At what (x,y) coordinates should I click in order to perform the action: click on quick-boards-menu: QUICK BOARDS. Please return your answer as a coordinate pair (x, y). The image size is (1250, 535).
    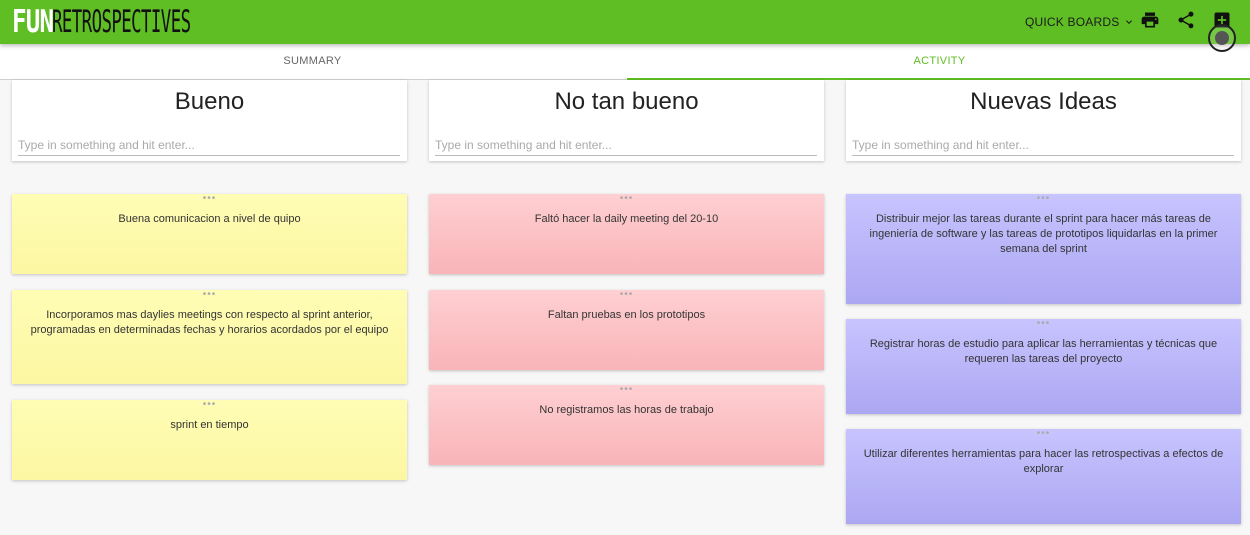
    Looking at the image, I should click on (1080, 22).